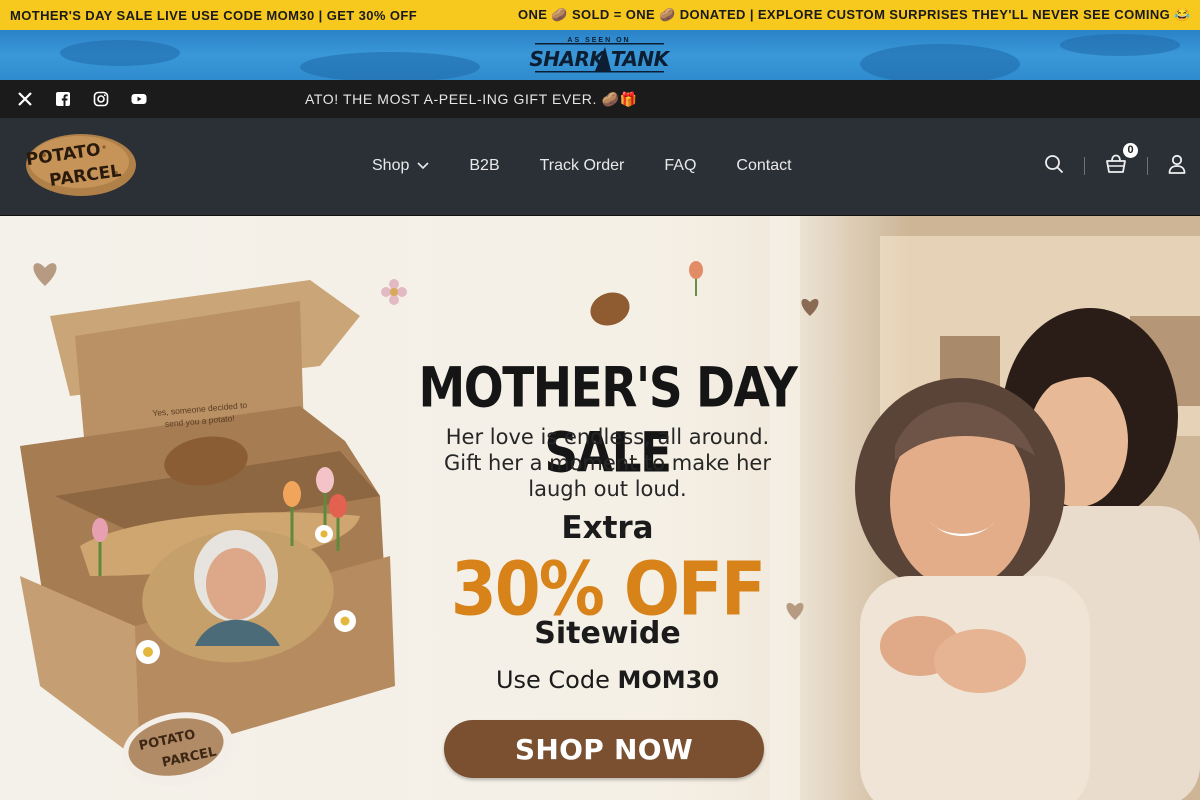 The image size is (1200, 800). I want to click on shark-tank-logo: AS SEEN ON SHARK TANK, so click(600, 55).